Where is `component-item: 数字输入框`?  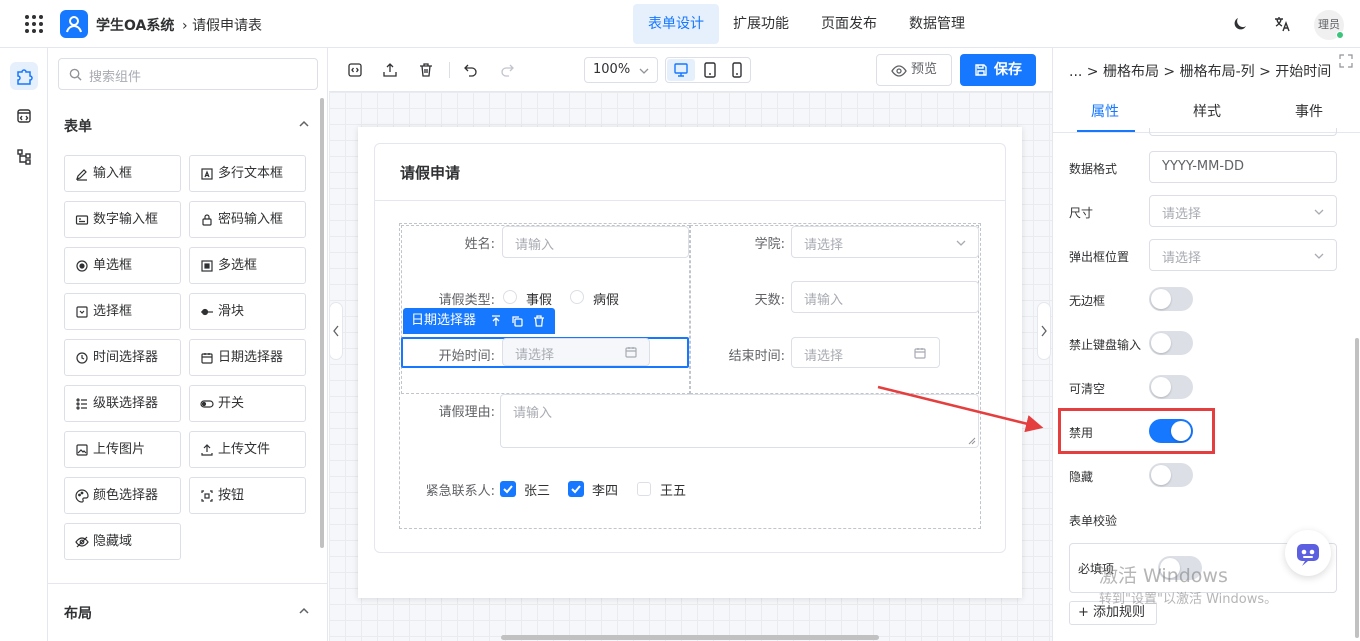 component-item: 数字输入框 is located at coordinates (122, 219).